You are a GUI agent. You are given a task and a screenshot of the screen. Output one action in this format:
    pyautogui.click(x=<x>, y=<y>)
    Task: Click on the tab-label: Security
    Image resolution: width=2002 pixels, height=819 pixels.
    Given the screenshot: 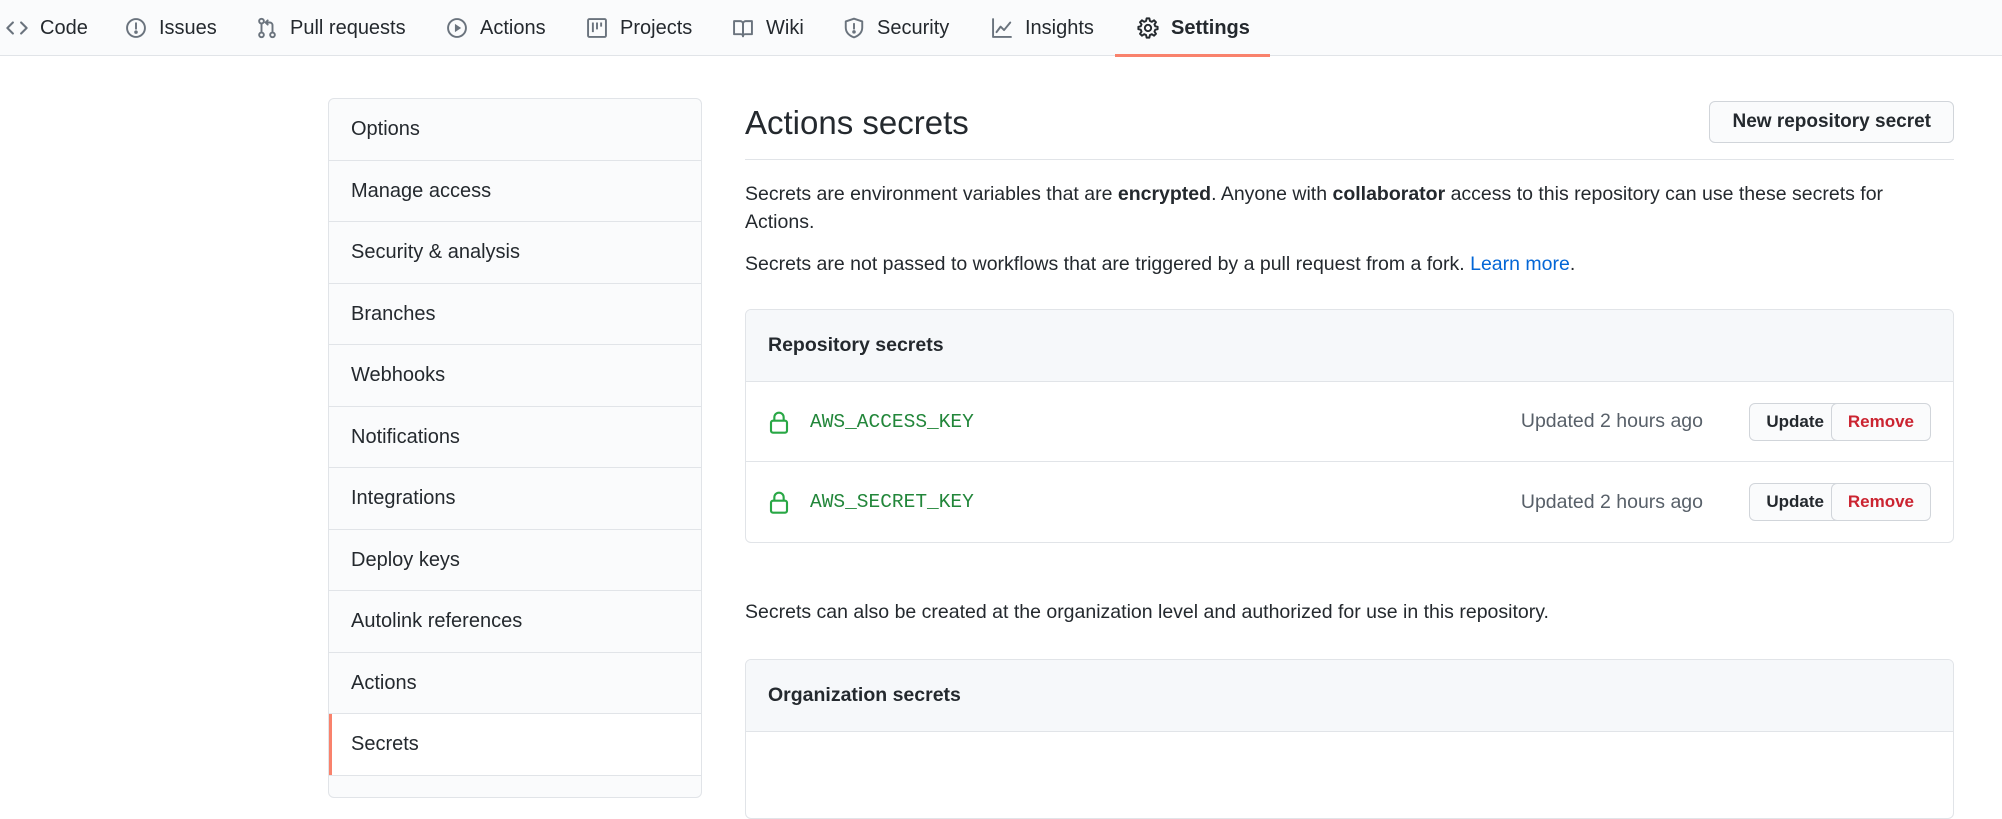 What is the action you would take?
    pyautogui.click(x=913, y=27)
    